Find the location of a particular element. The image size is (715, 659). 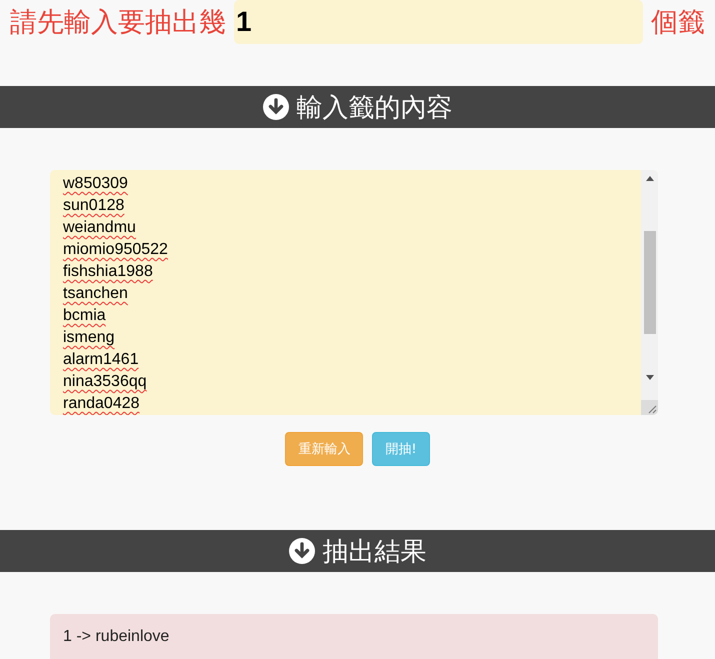

scroll-down-icon is located at coordinates (650, 377).